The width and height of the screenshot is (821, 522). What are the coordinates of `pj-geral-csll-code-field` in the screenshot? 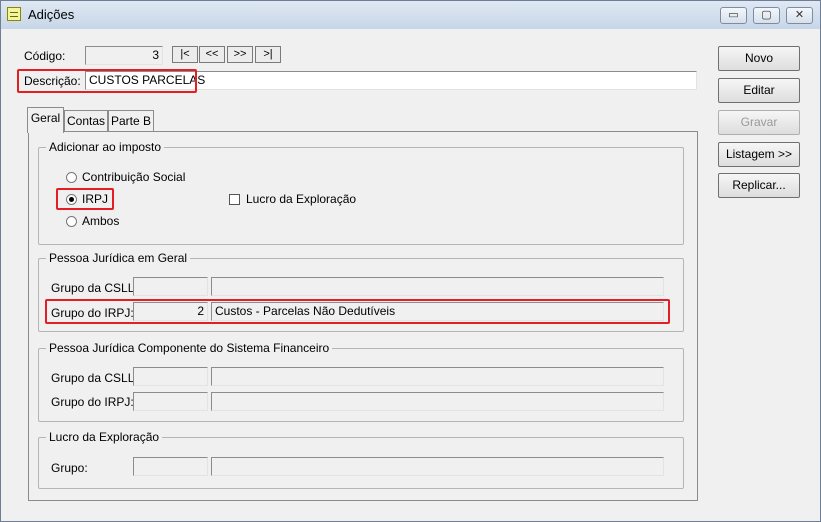 It's located at (170, 286).